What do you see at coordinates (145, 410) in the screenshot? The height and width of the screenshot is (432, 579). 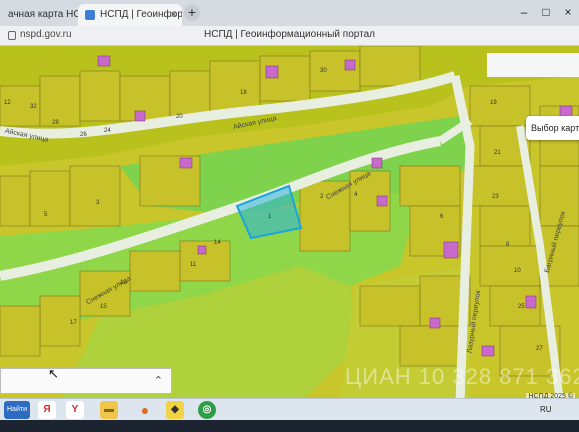 I see `firefox-icon: ●` at bounding box center [145, 410].